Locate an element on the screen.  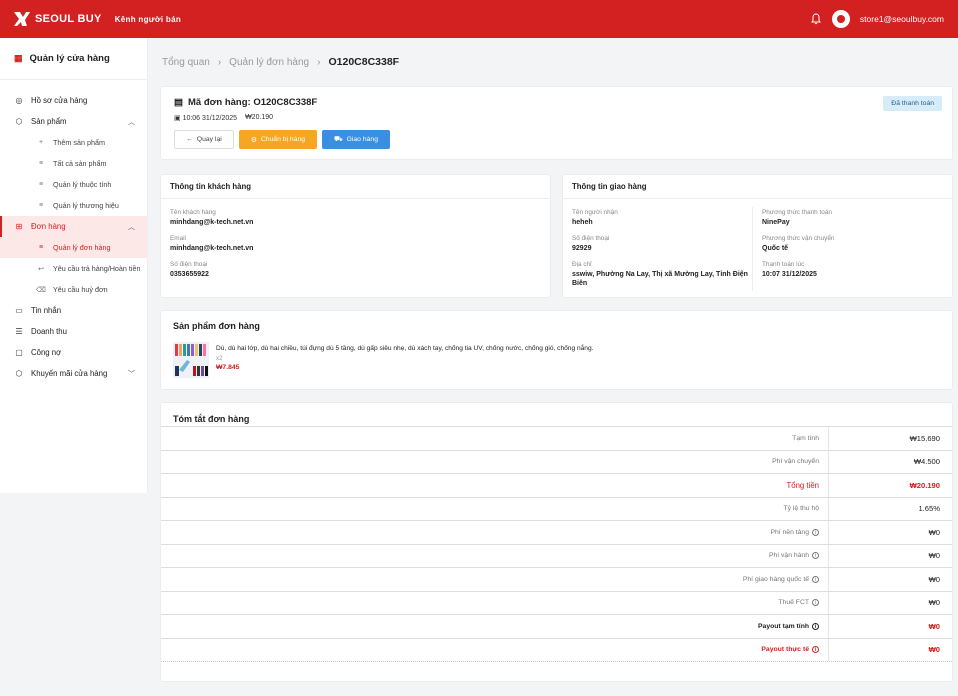
revenue-icon: ☰ is located at coordinates (19, 331).